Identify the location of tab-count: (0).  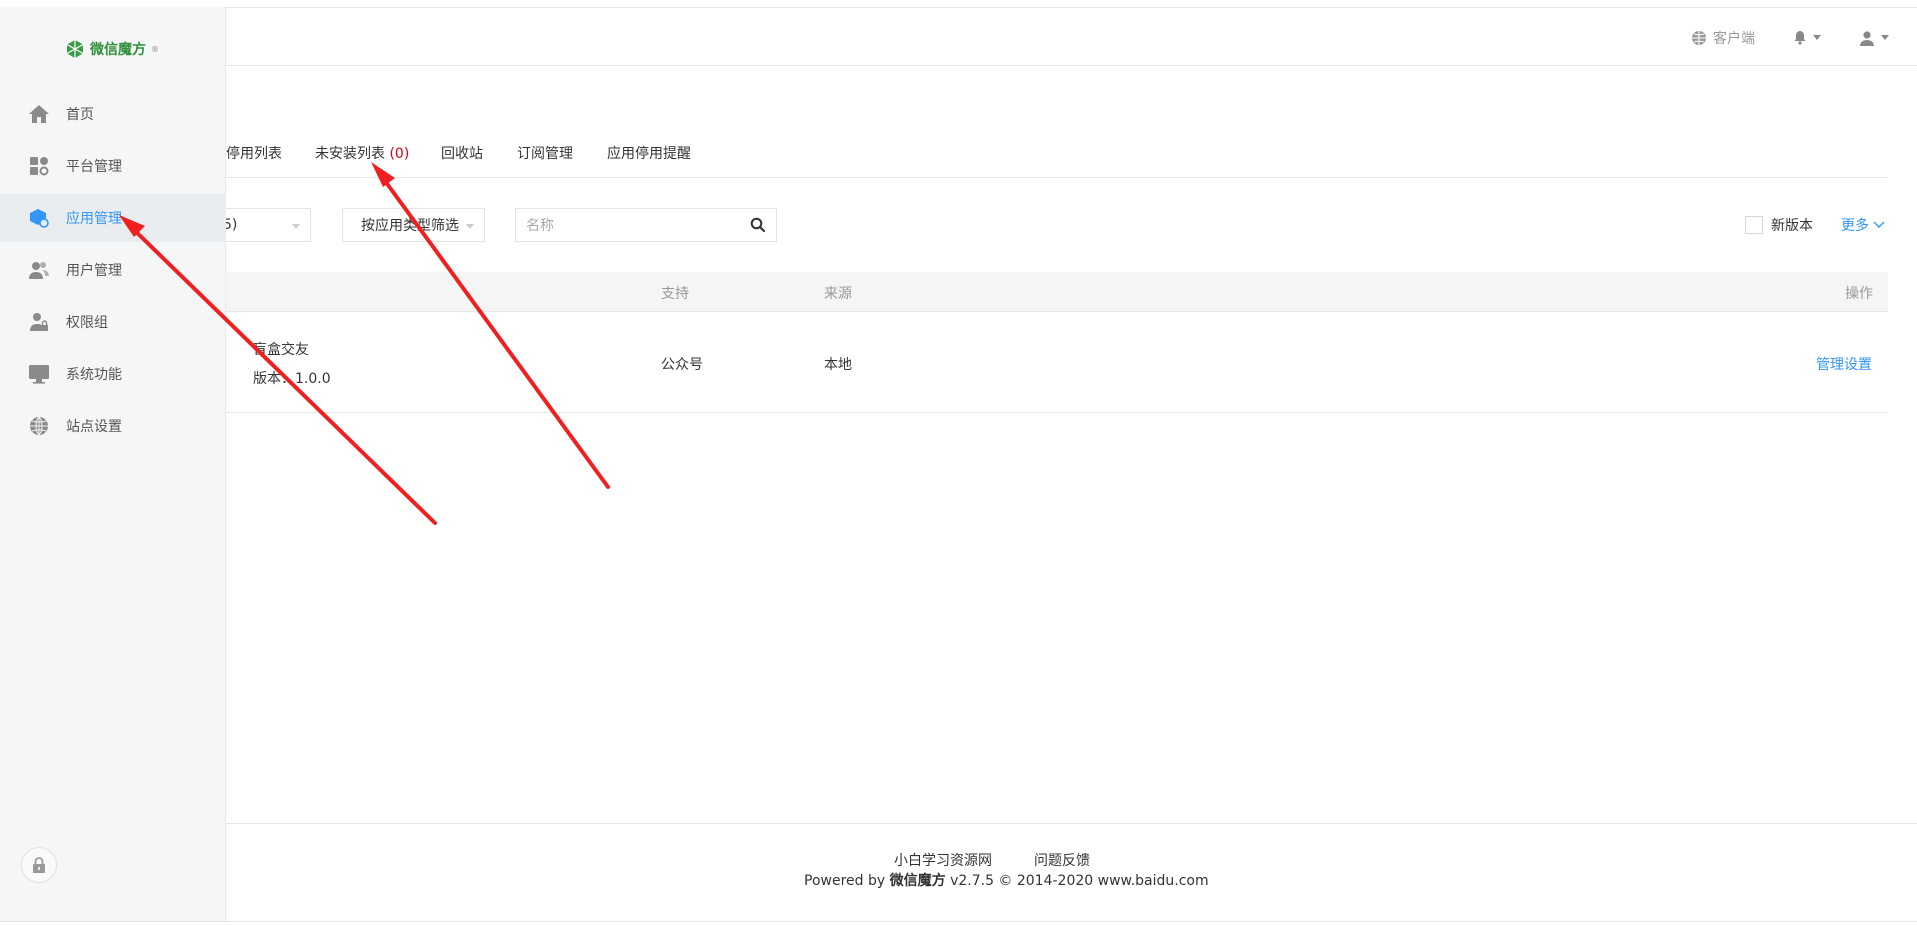
(399, 154).